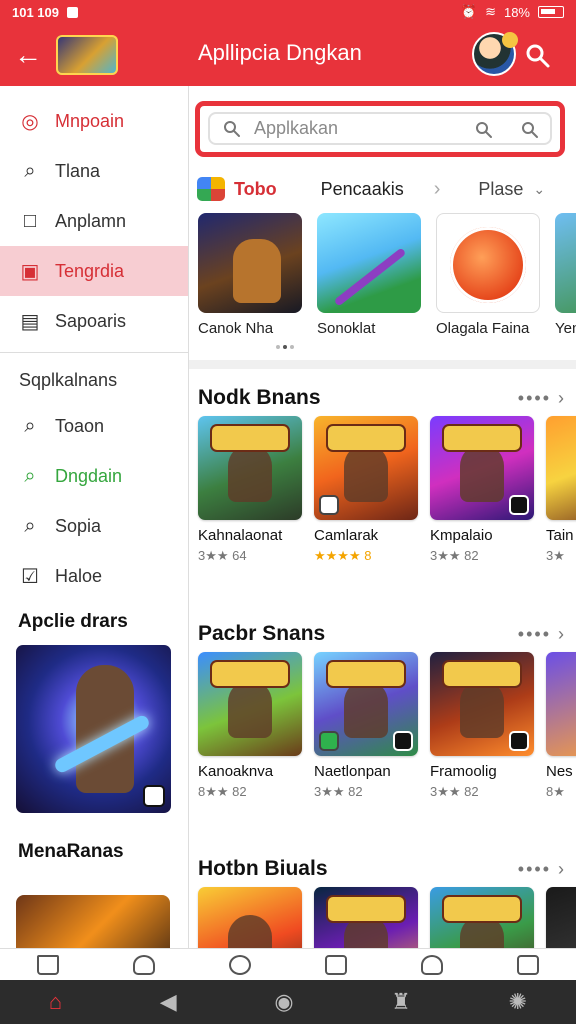  Describe the element at coordinates (565, 328) in the screenshot. I see `app-label: Yen` at that location.